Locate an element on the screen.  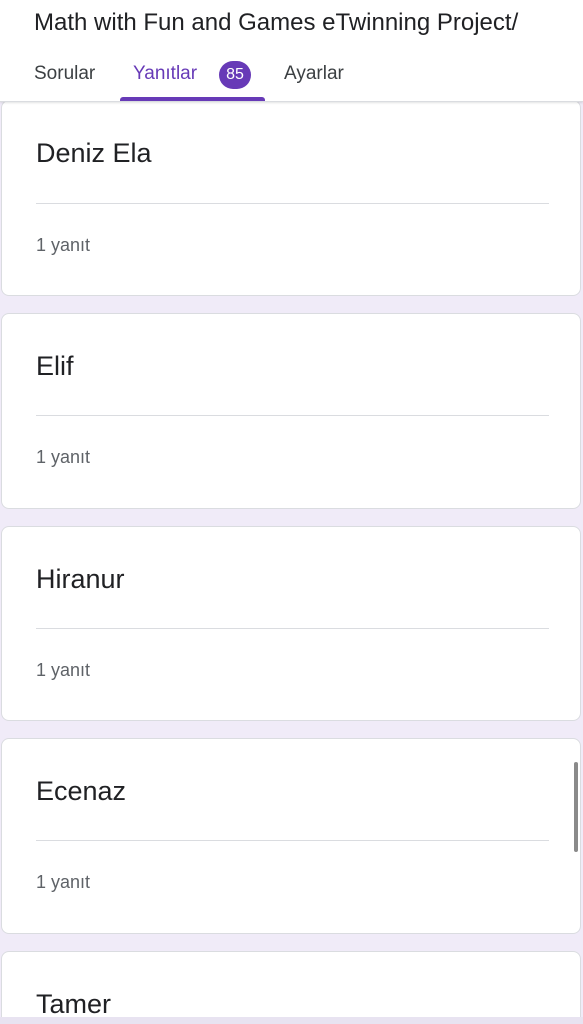
responses-count-badge: 85 is located at coordinates (235, 75).